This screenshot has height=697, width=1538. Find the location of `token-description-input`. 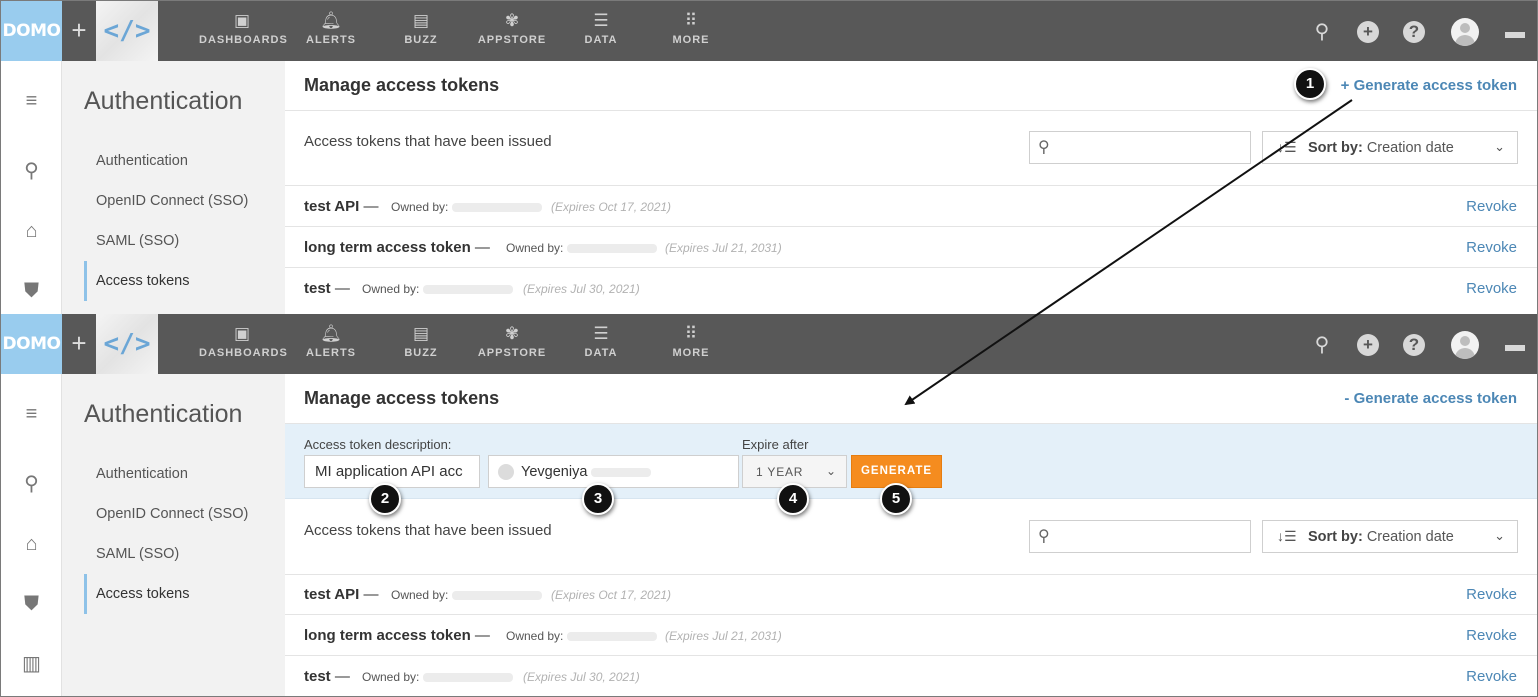

token-description-input is located at coordinates (392, 471).